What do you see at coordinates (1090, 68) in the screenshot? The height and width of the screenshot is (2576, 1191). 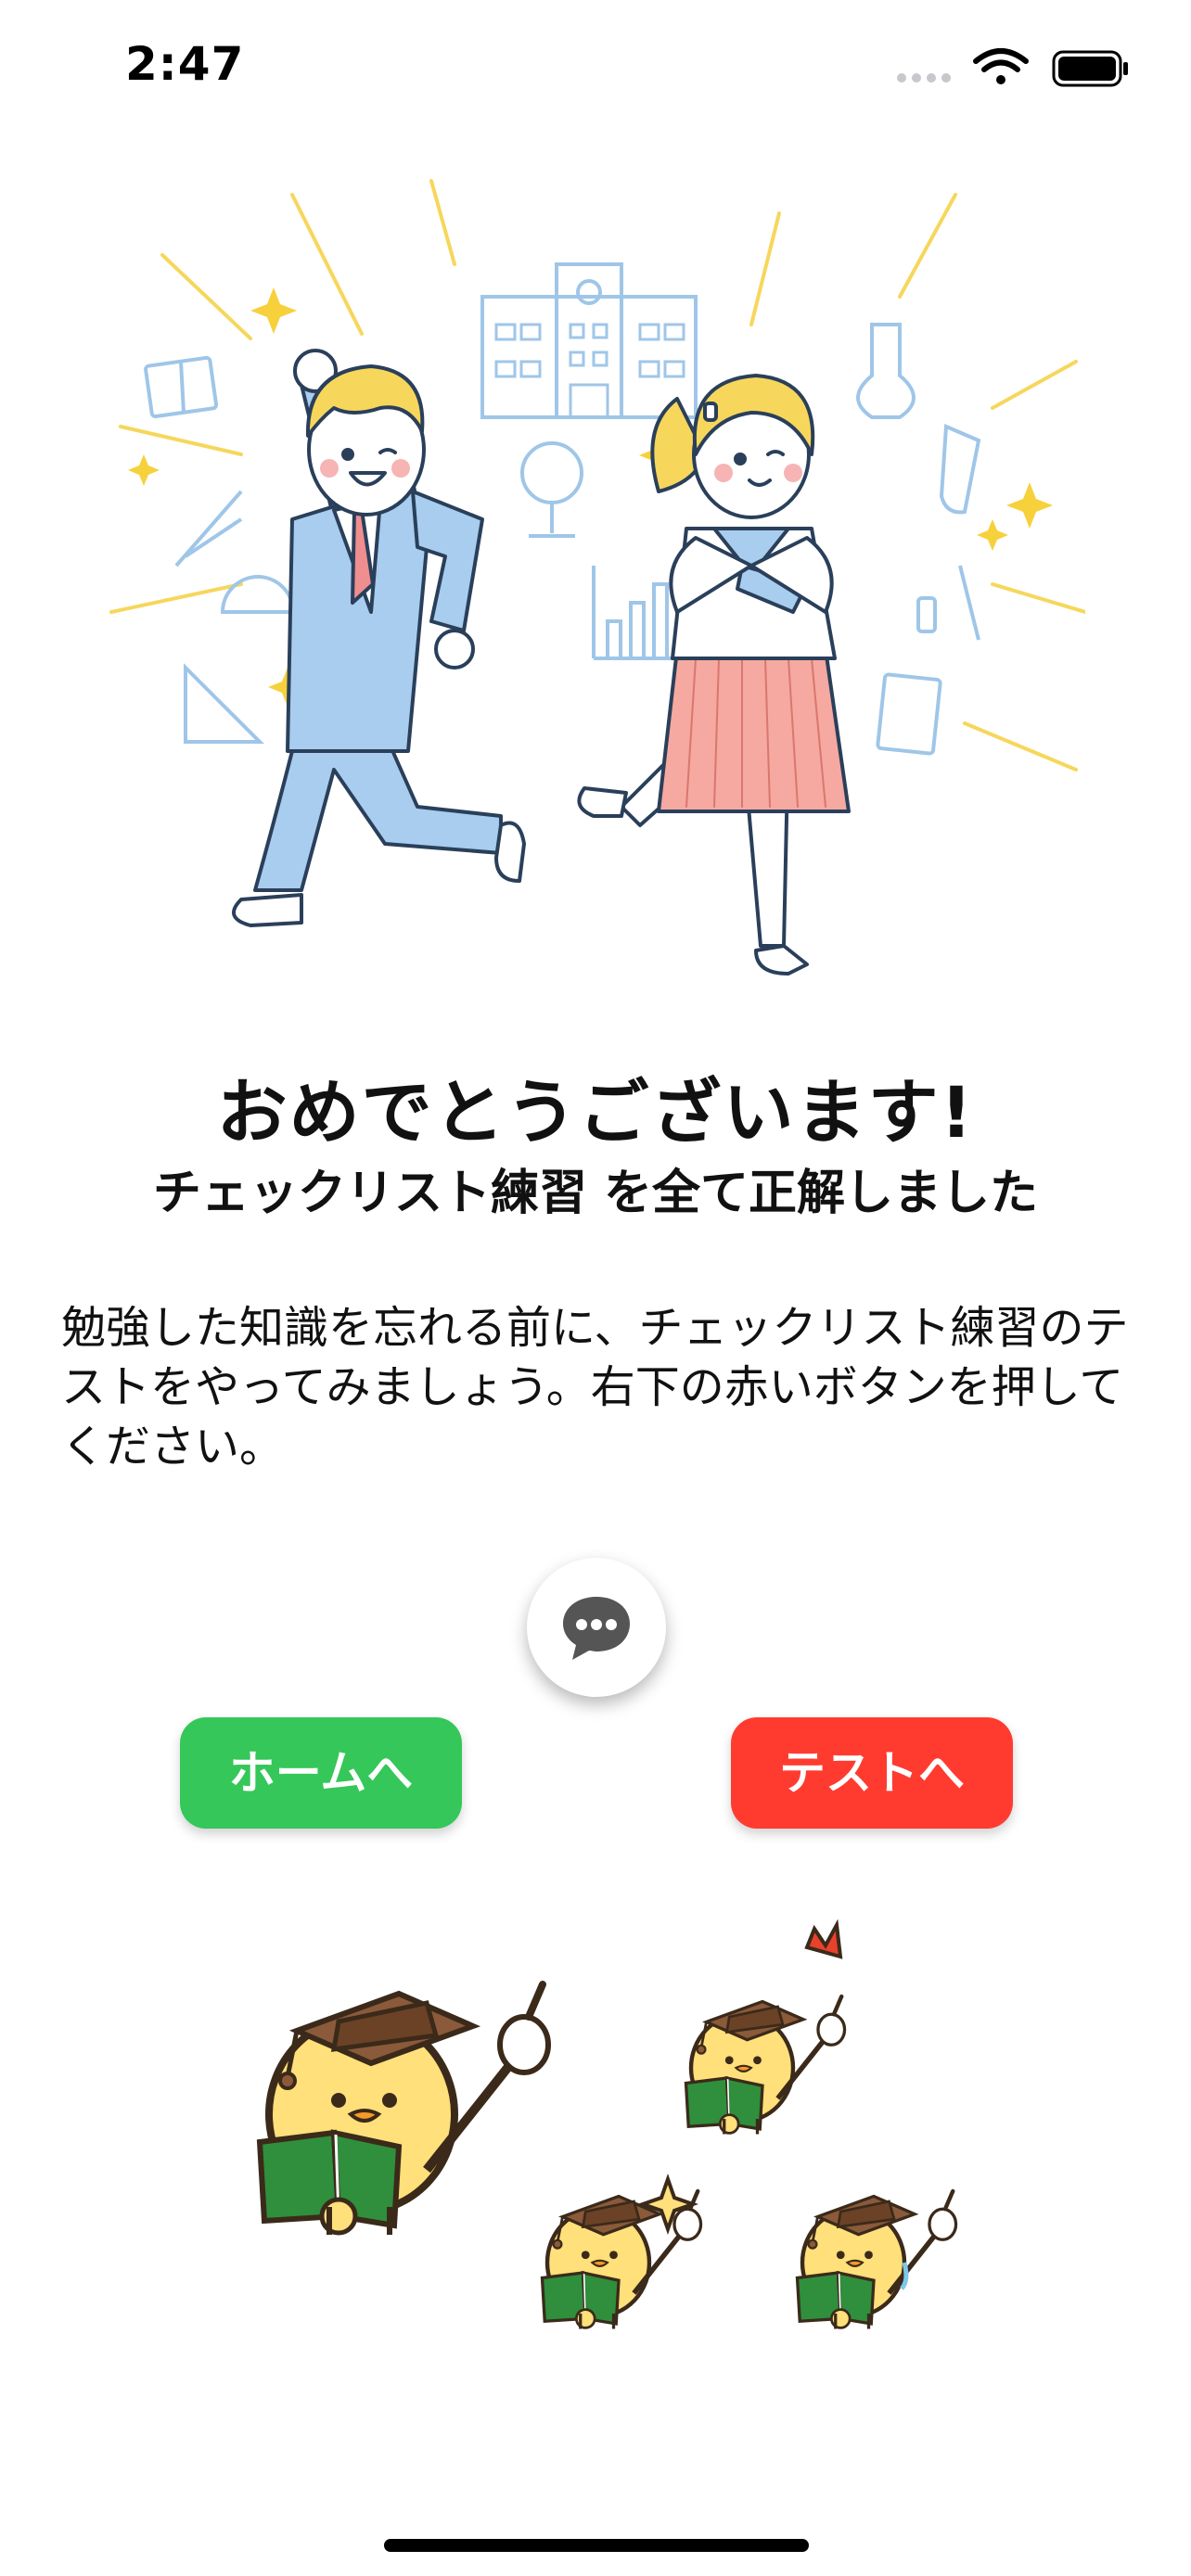 I see `battery-icon` at bounding box center [1090, 68].